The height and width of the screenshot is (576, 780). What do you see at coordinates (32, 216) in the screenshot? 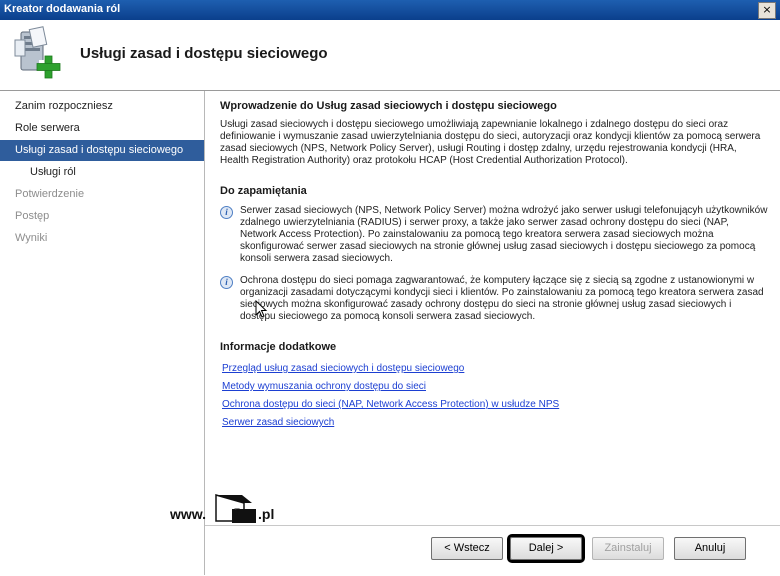
I see `nav-step-progress: Postęp` at bounding box center [32, 216].